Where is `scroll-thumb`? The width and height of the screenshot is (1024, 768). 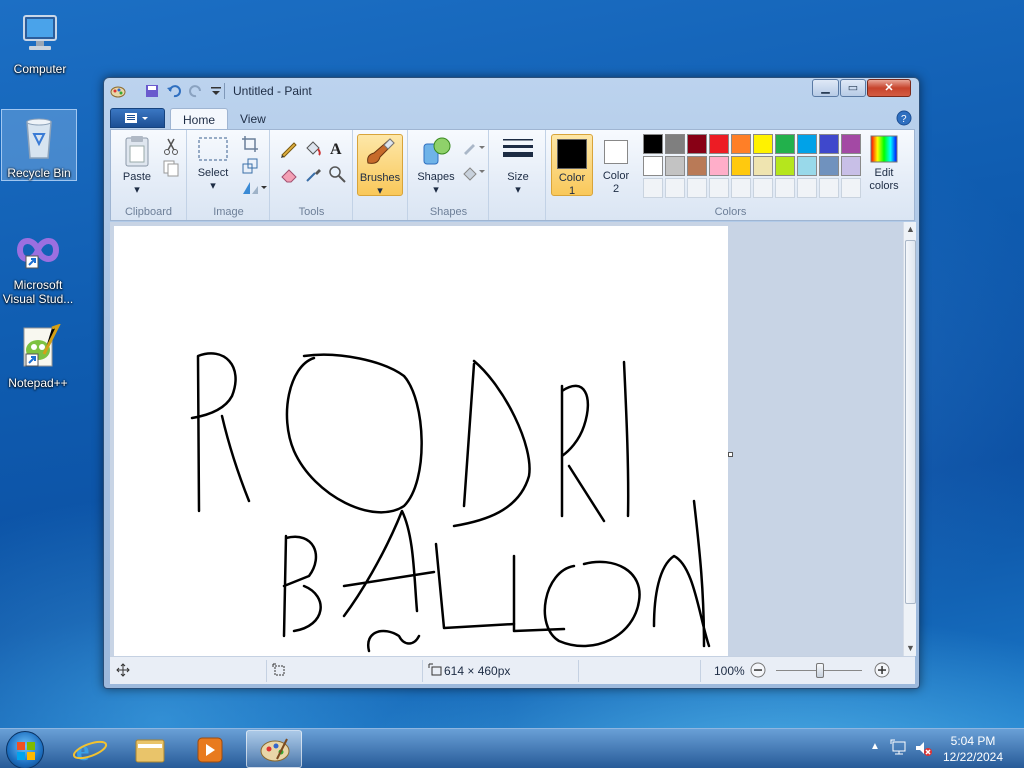
scroll-thumb is located at coordinates (910, 422).